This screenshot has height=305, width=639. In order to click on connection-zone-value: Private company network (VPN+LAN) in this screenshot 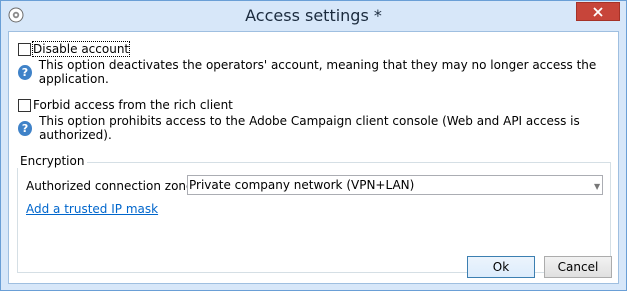, I will do `click(302, 185)`.